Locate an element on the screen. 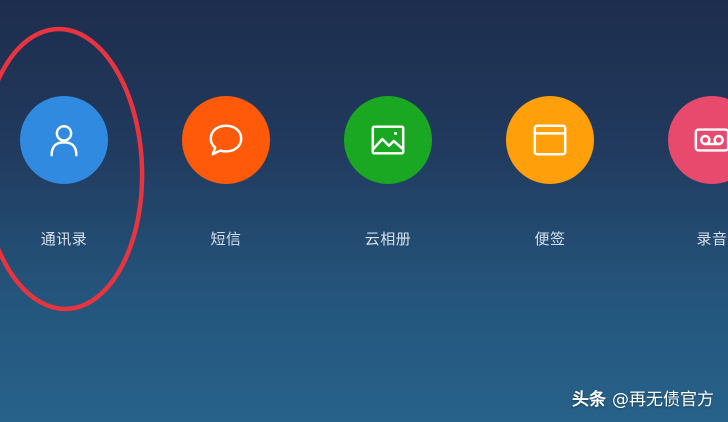 This screenshot has width=728, height=422. contacts-icon is located at coordinates (64, 140).